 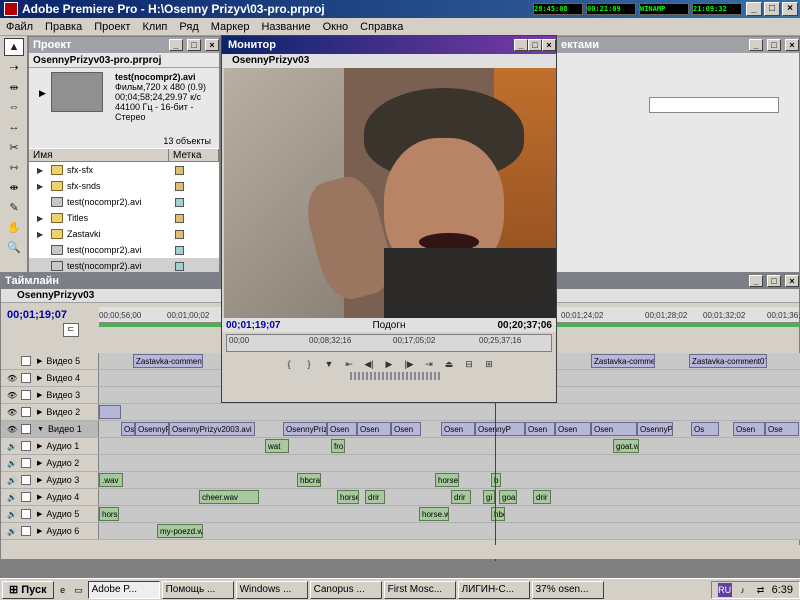 I want to click on language-indicator: RU, so click(x=724, y=589).